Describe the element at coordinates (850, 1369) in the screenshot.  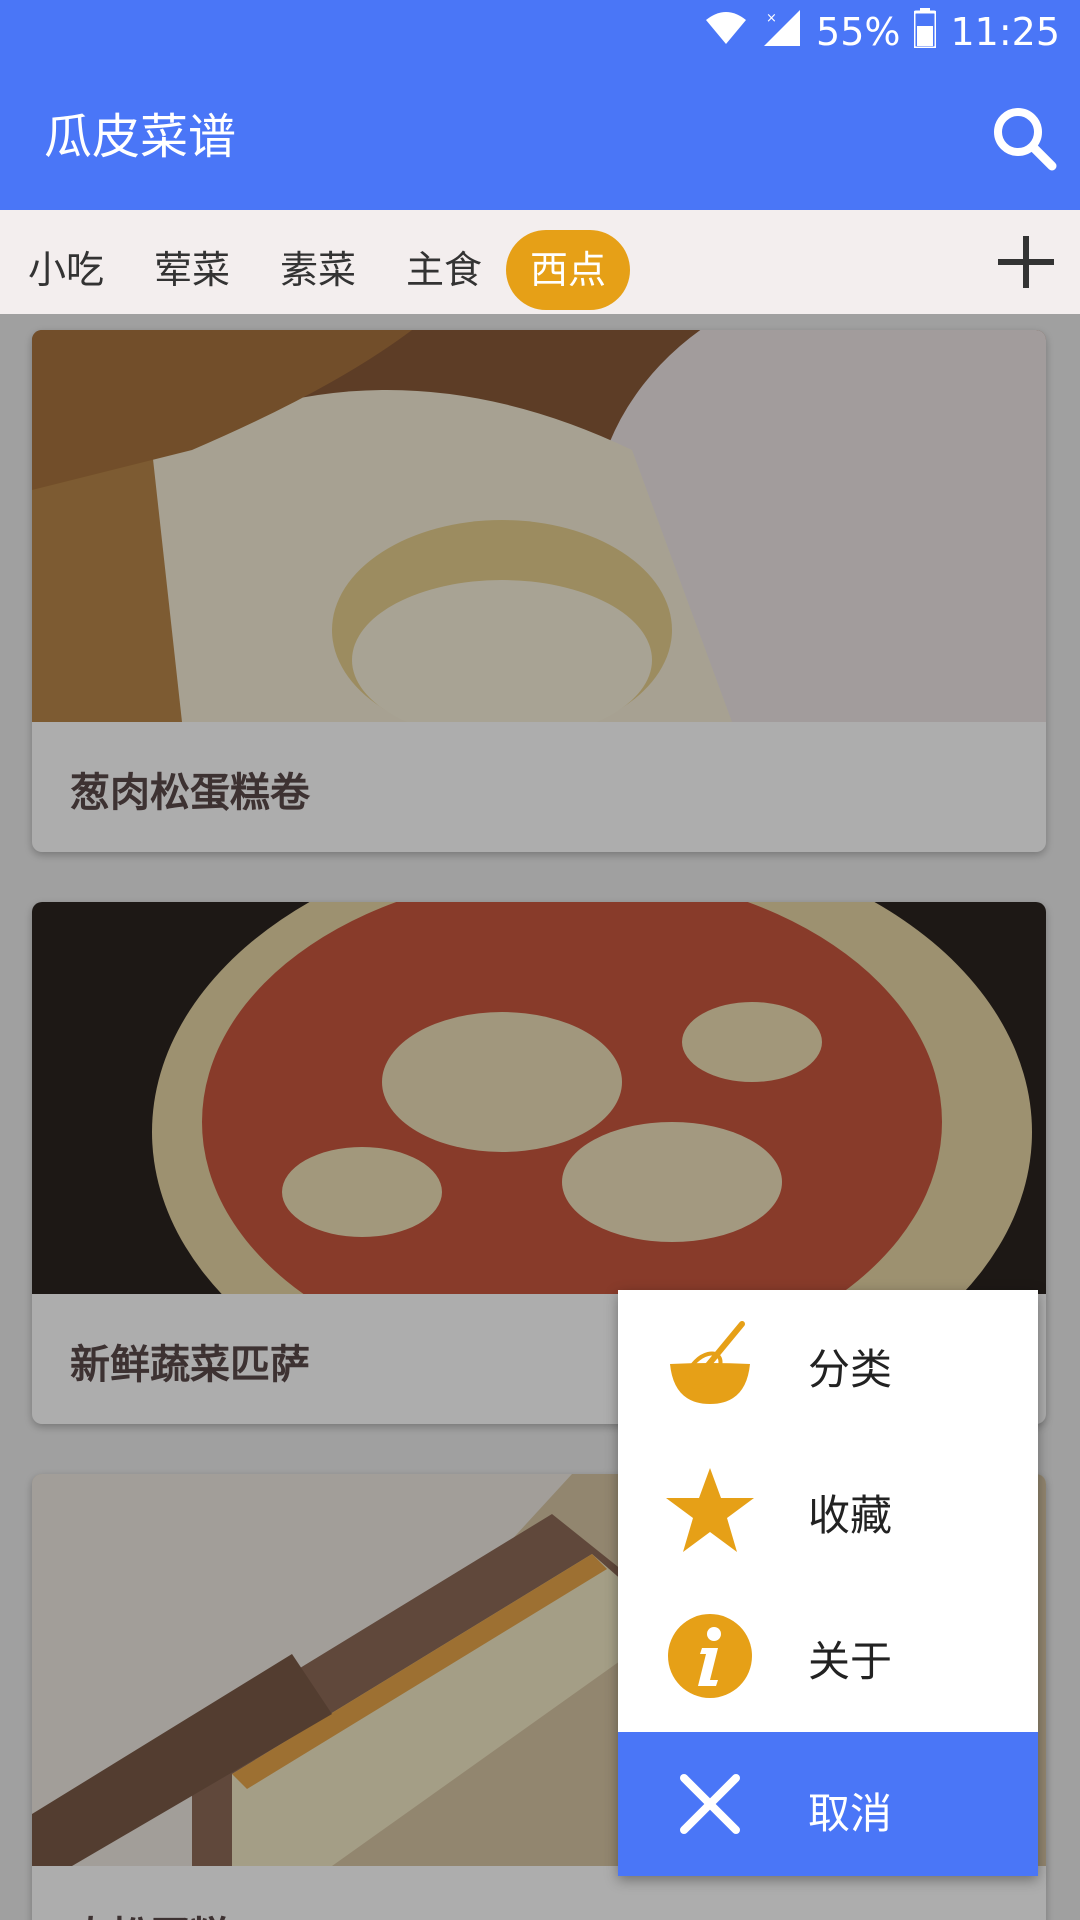
I see `menu-item-label: 分类` at that location.